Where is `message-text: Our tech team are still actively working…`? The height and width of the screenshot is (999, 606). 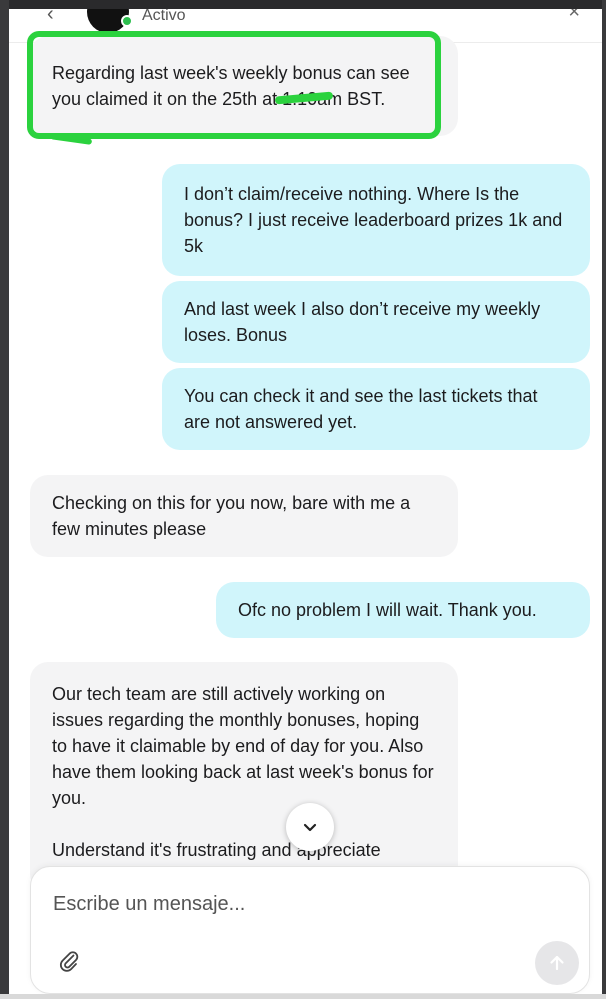
message-text: Our tech team are still actively working… is located at coordinates (243, 746).